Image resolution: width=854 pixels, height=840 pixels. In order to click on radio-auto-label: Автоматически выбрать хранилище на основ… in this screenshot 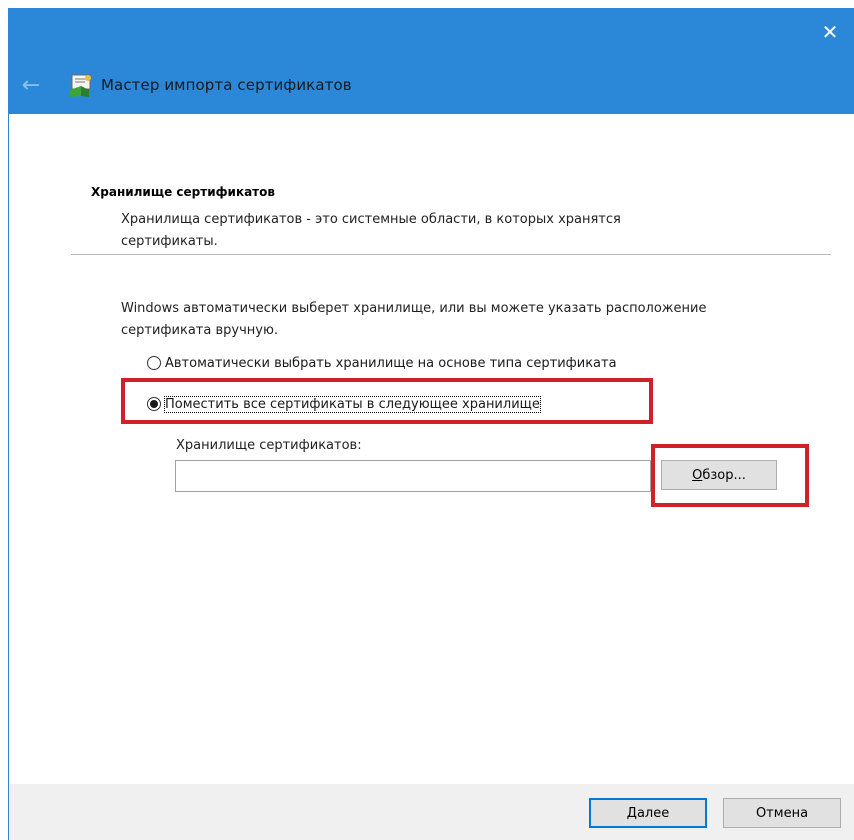, I will do `click(391, 363)`.